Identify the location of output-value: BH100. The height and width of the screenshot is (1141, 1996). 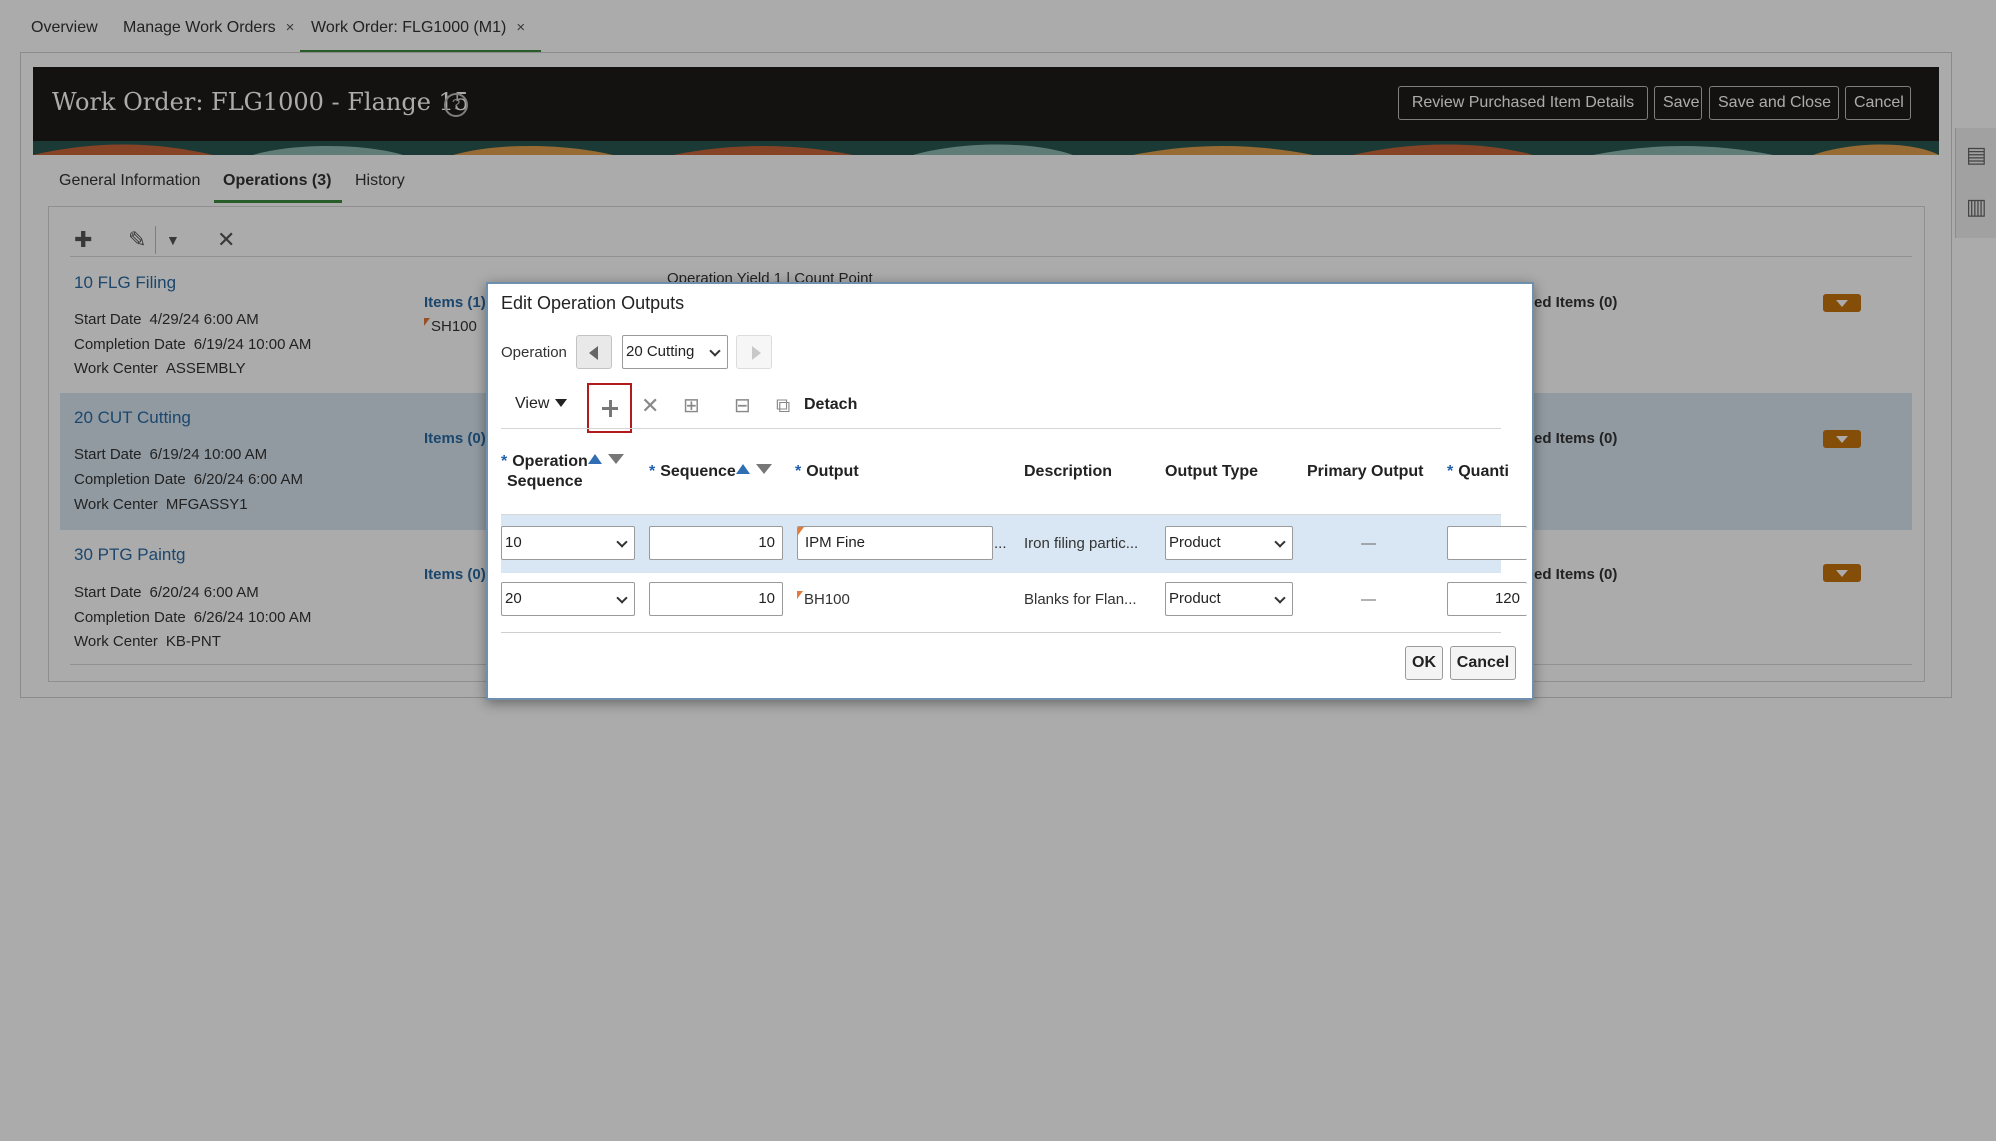
(827, 599).